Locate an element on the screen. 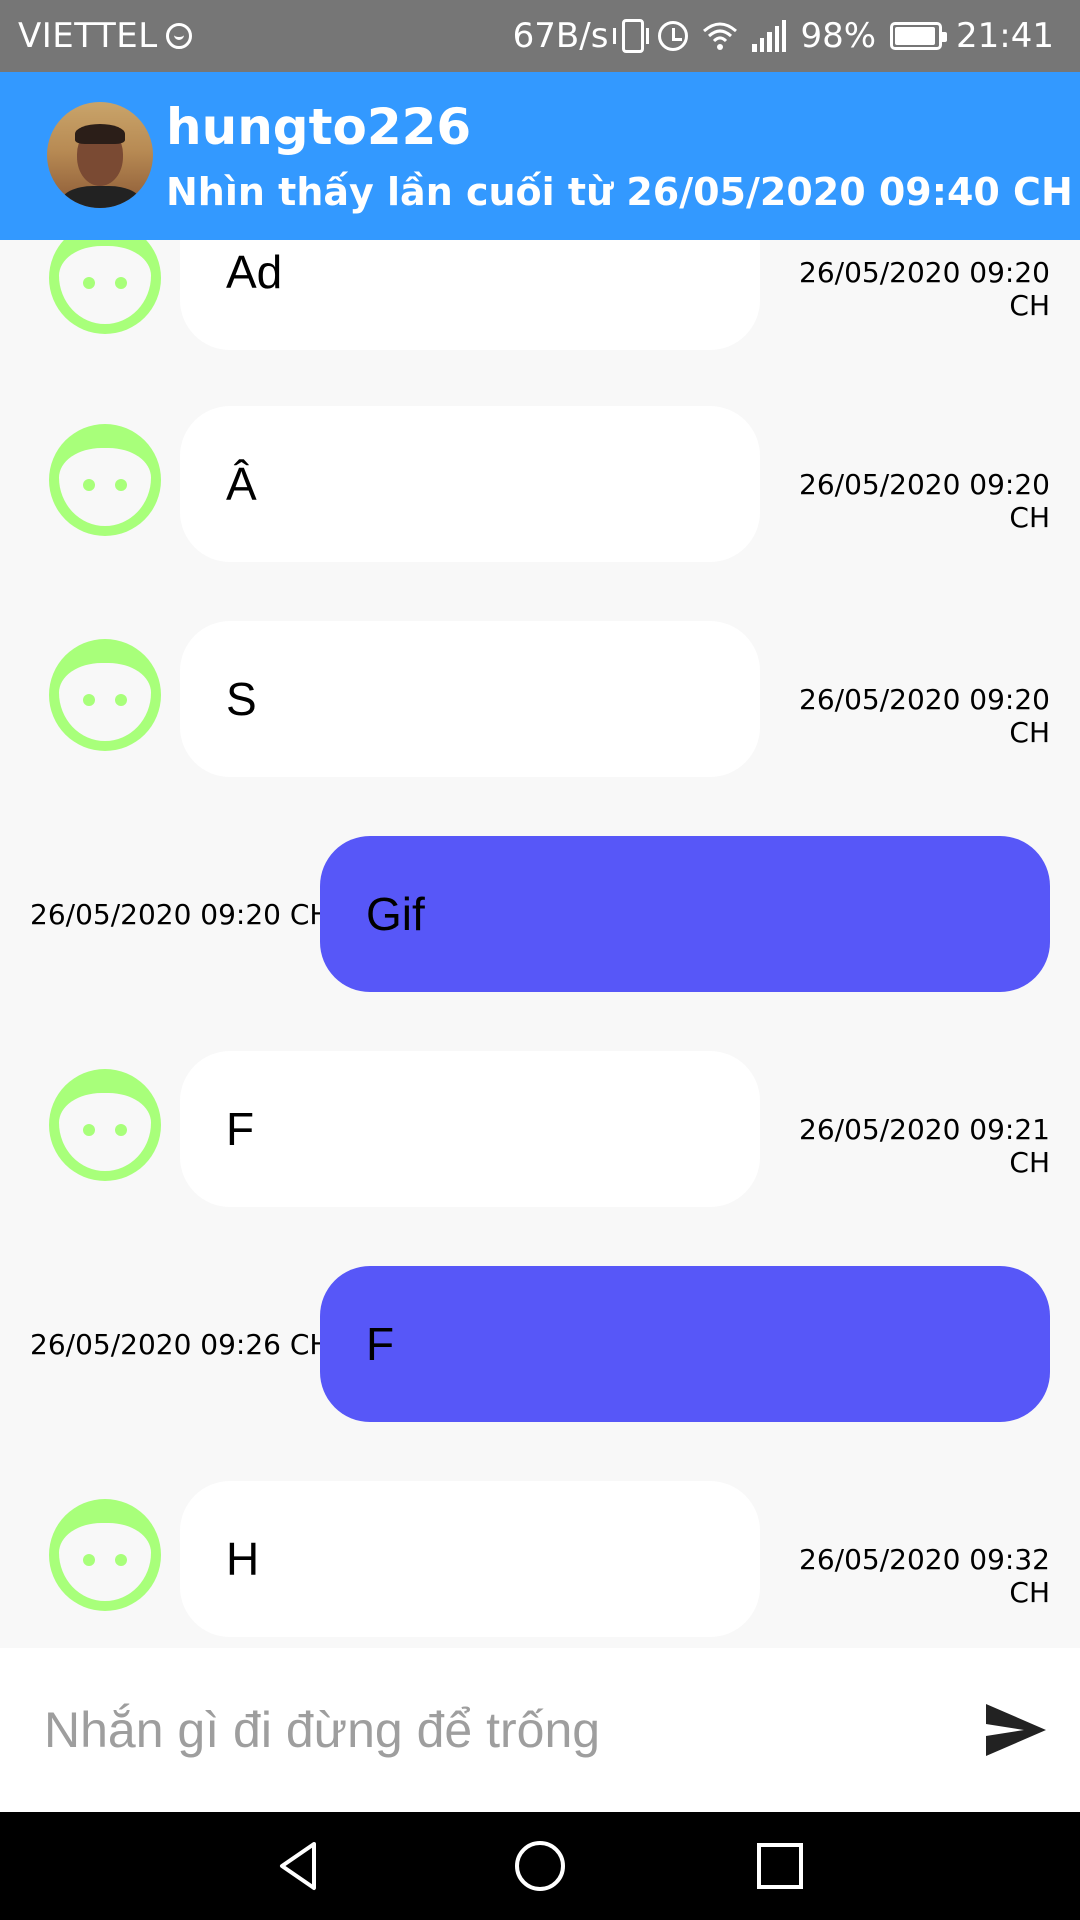 This screenshot has height=1920, width=1080. clock: 21:41 is located at coordinates (1005, 36).